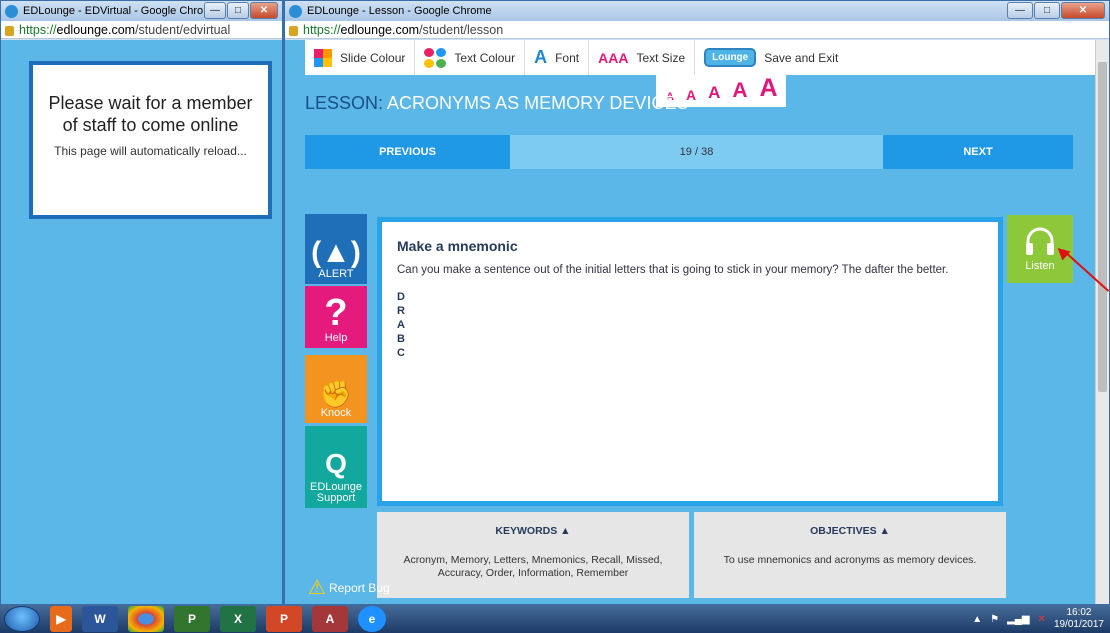 The height and width of the screenshot is (633, 1110). Describe the element at coordinates (769, 88) in the screenshot. I see `text-size-option-5: A` at that location.